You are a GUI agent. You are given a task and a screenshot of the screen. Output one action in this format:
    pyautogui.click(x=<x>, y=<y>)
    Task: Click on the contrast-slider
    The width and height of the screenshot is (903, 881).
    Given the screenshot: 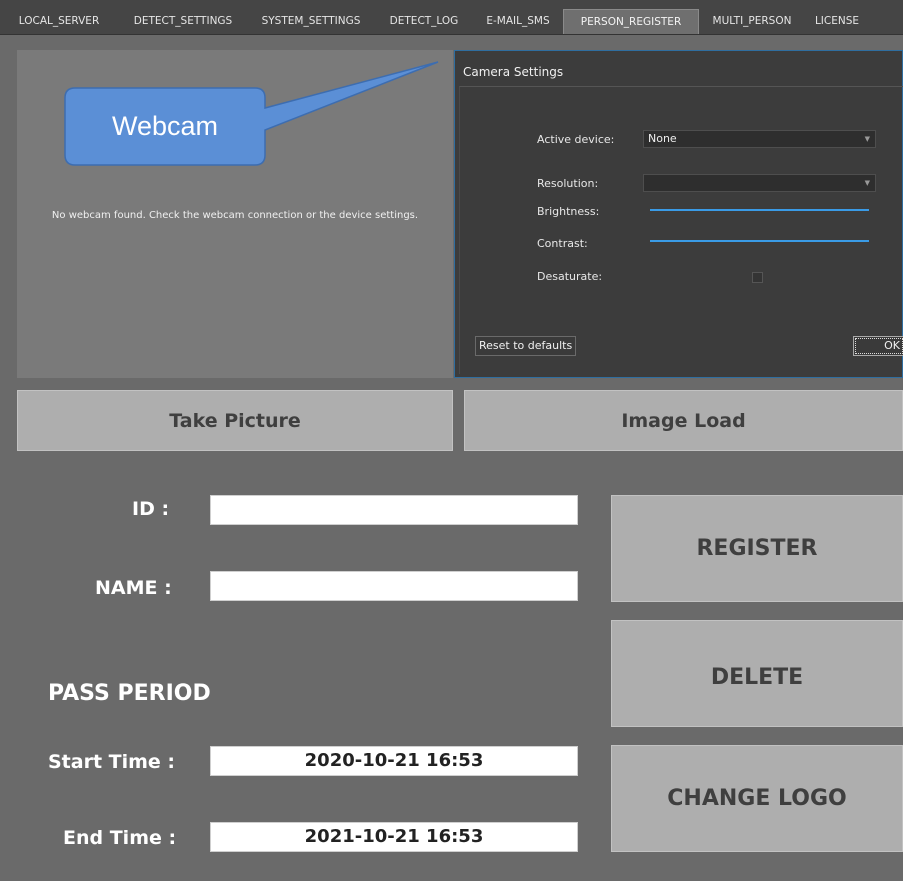 What is the action you would take?
    pyautogui.click(x=759, y=241)
    